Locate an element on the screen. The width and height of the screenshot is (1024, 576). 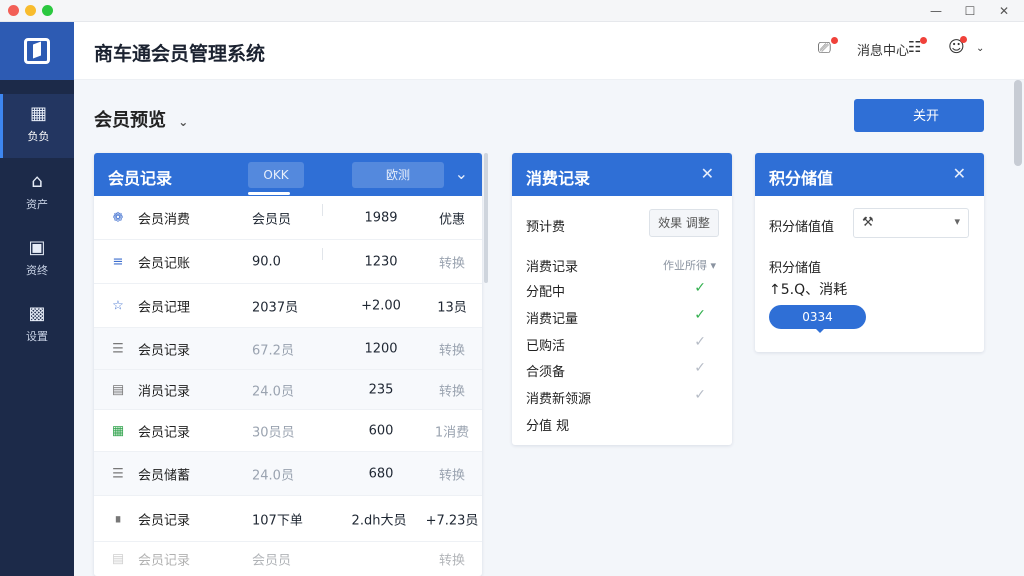
menu-icon: ☰ is located at coordinates (118, 348).